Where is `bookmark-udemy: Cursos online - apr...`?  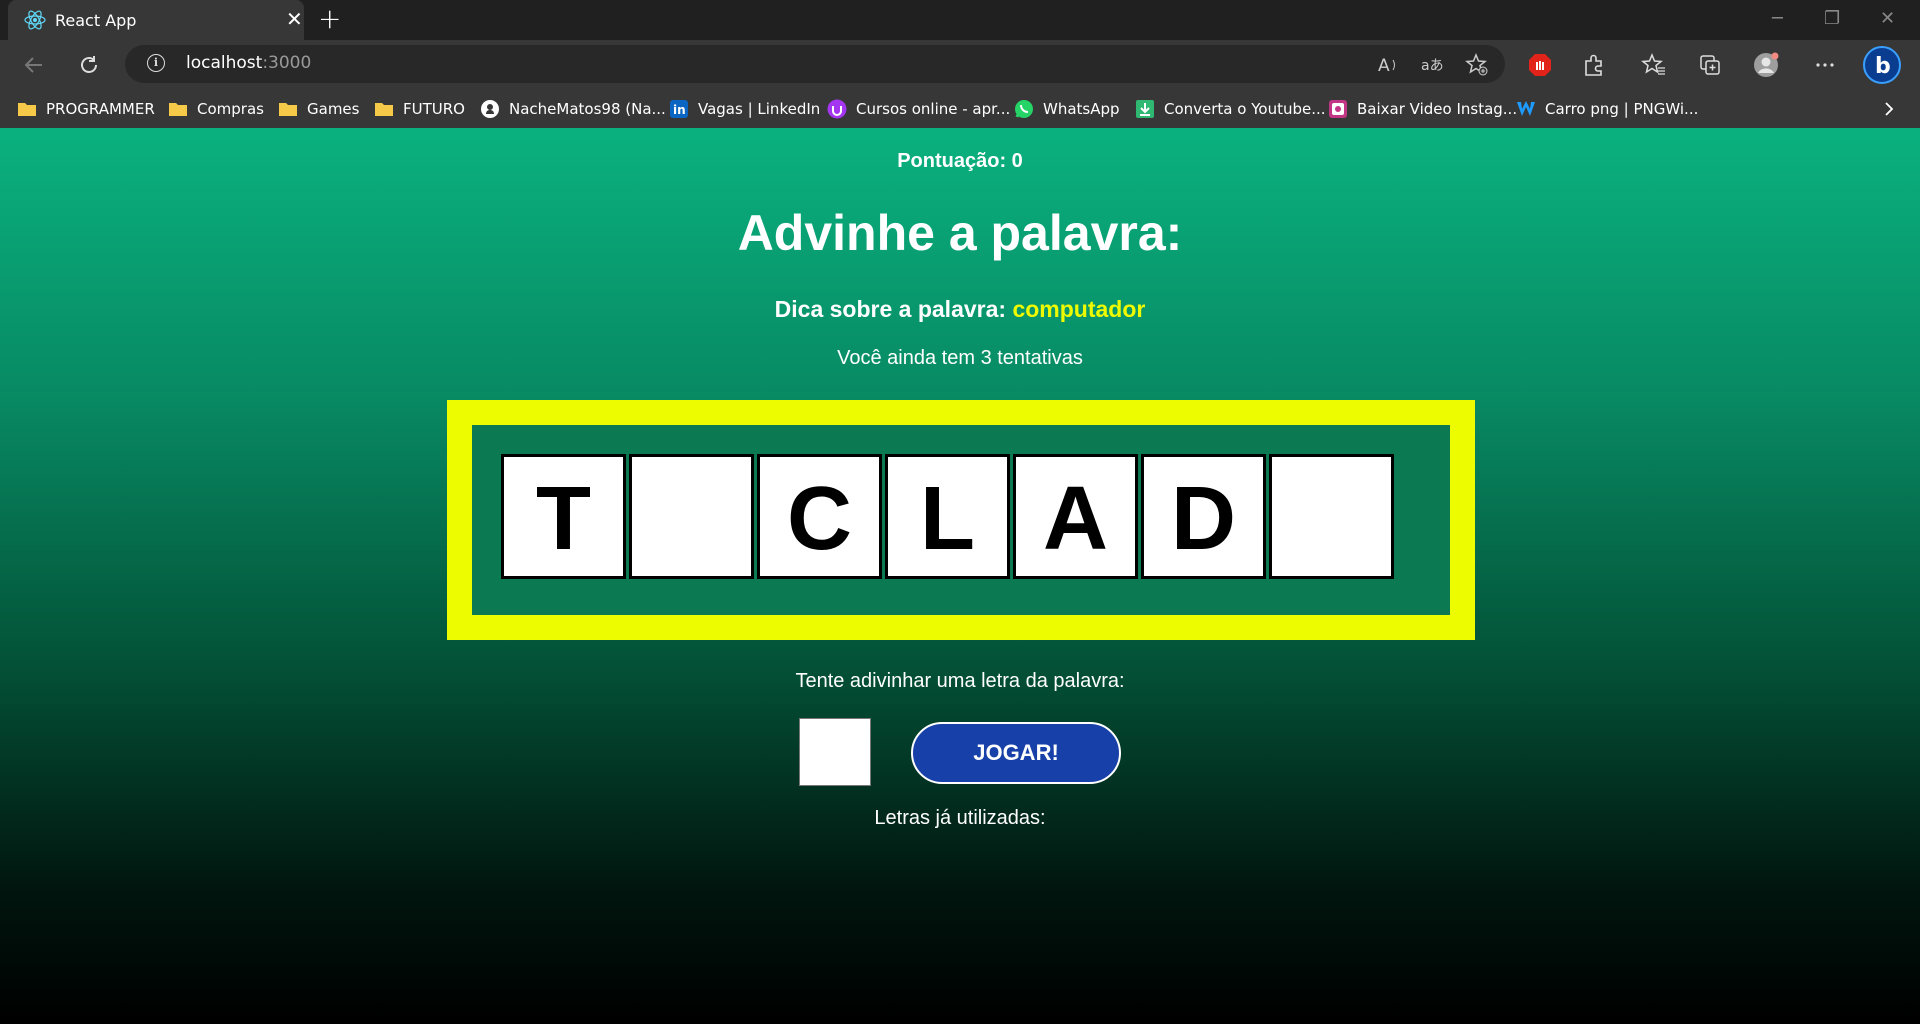
bookmark-udemy: Cursos online - apr... is located at coordinates (918, 109).